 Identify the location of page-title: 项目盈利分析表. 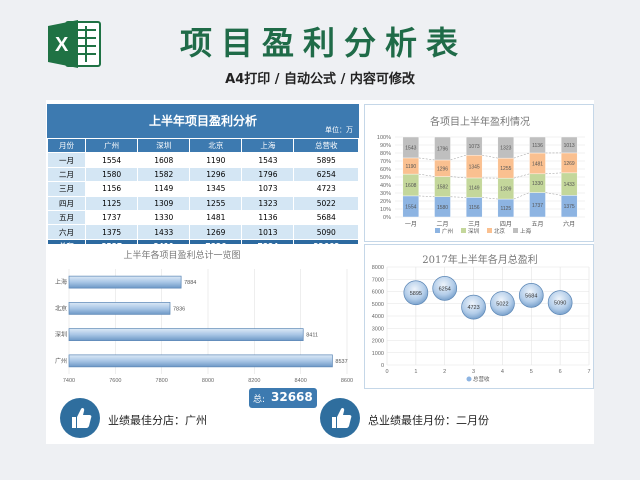
(324, 43).